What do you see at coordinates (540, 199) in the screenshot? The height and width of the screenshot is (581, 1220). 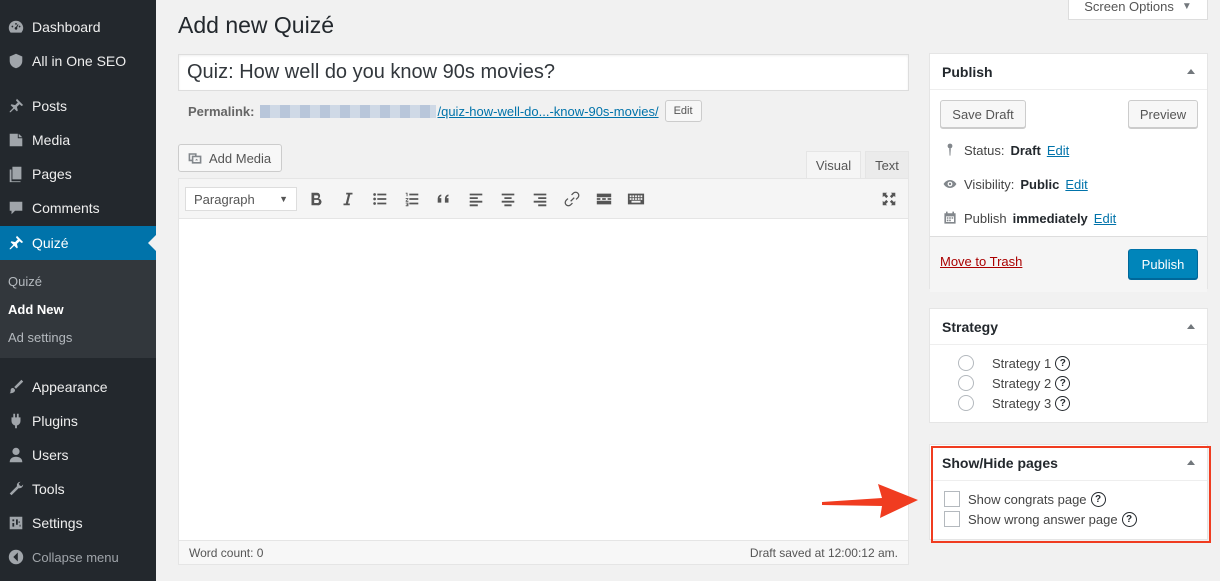 I see `align-right-button` at bounding box center [540, 199].